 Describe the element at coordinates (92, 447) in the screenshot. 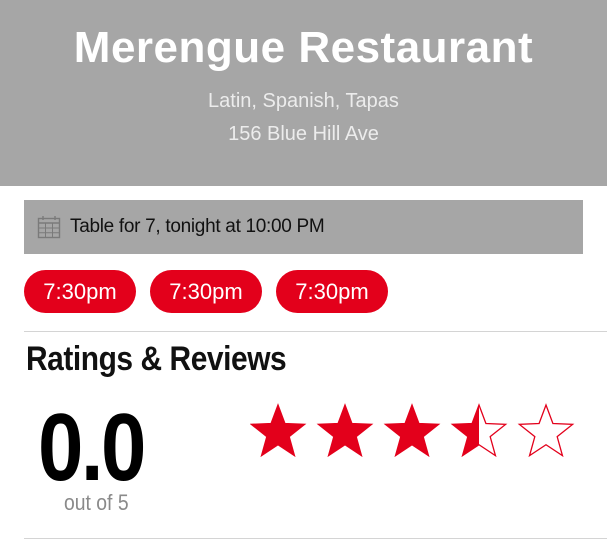

I see `rating-score: 0.0` at that location.